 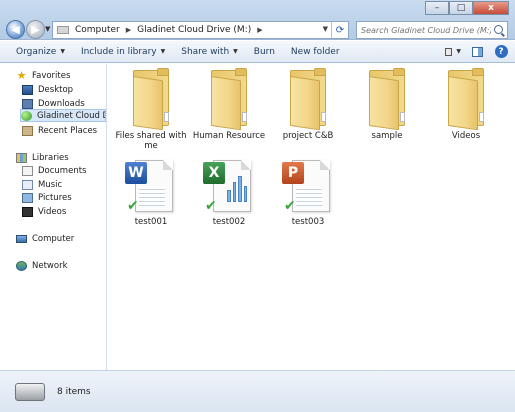 What do you see at coordinates (36, 51) in the screenshot?
I see `organize-label: Organize` at bounding box center [36, 51].